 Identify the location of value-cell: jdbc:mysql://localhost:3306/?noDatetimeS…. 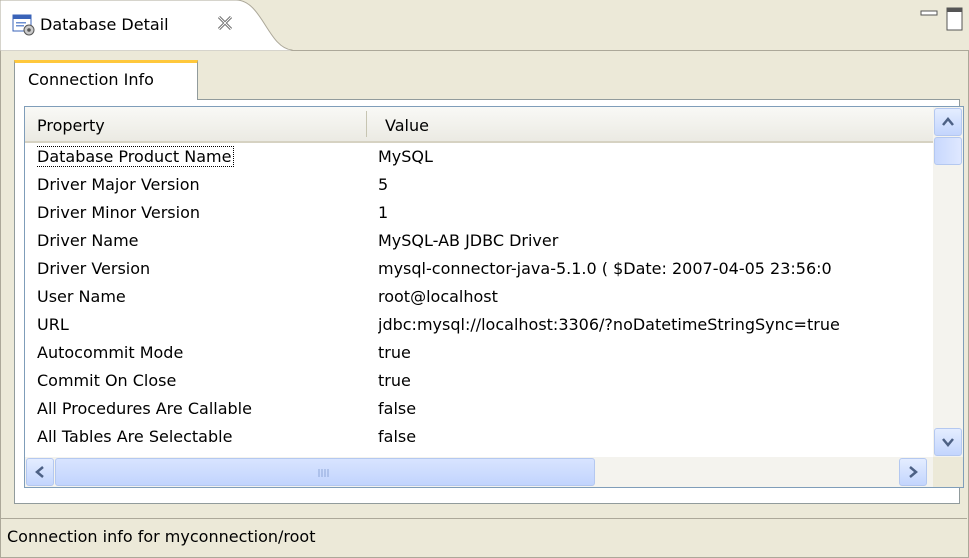
(609, 324).